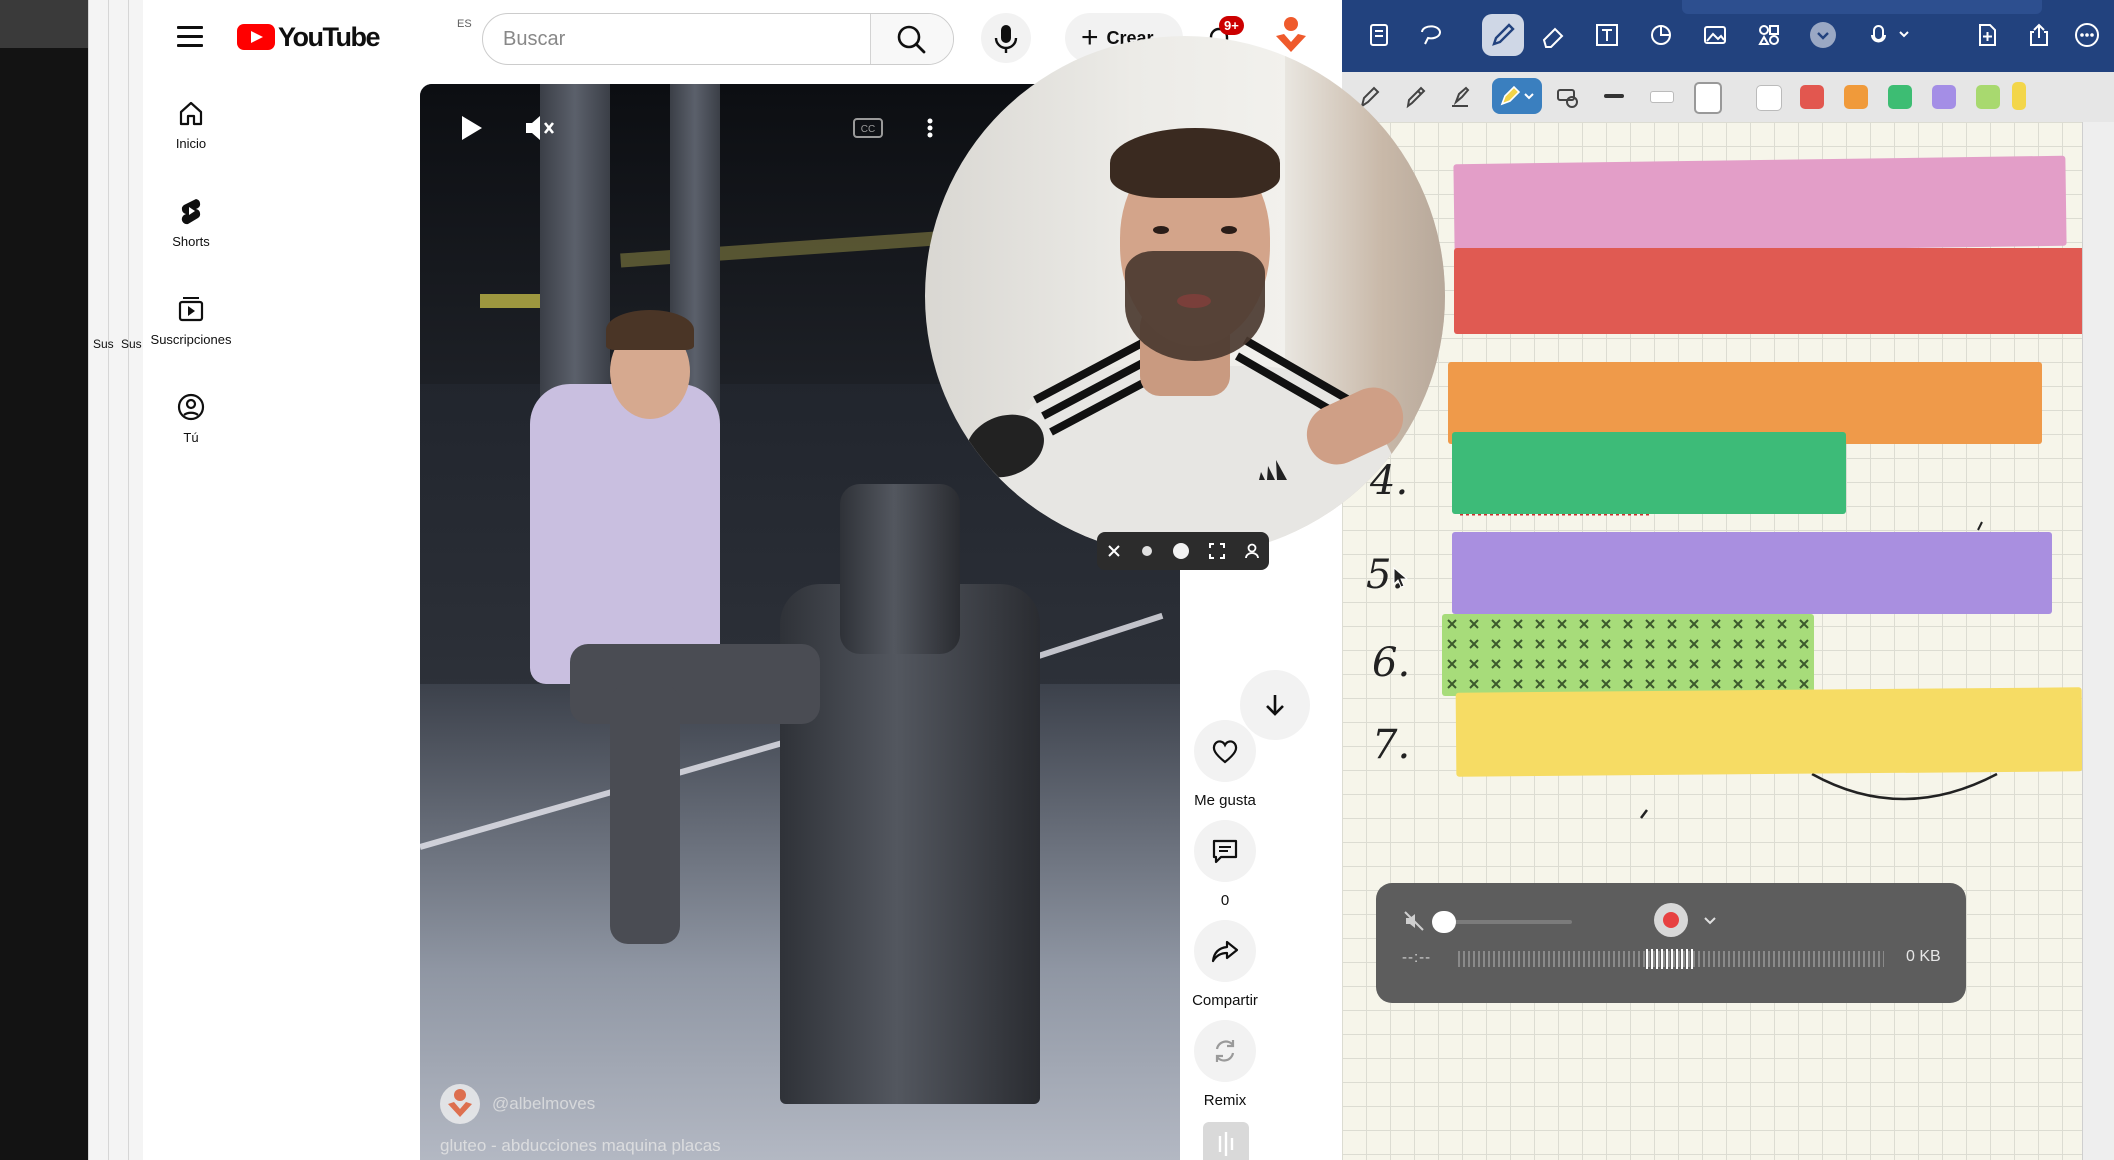 This screenshot has width=2114, height=1160. What do you see at coordinates (191, 407) in the screenshot?
I see `you-icon` at bounding box center [191, 407].